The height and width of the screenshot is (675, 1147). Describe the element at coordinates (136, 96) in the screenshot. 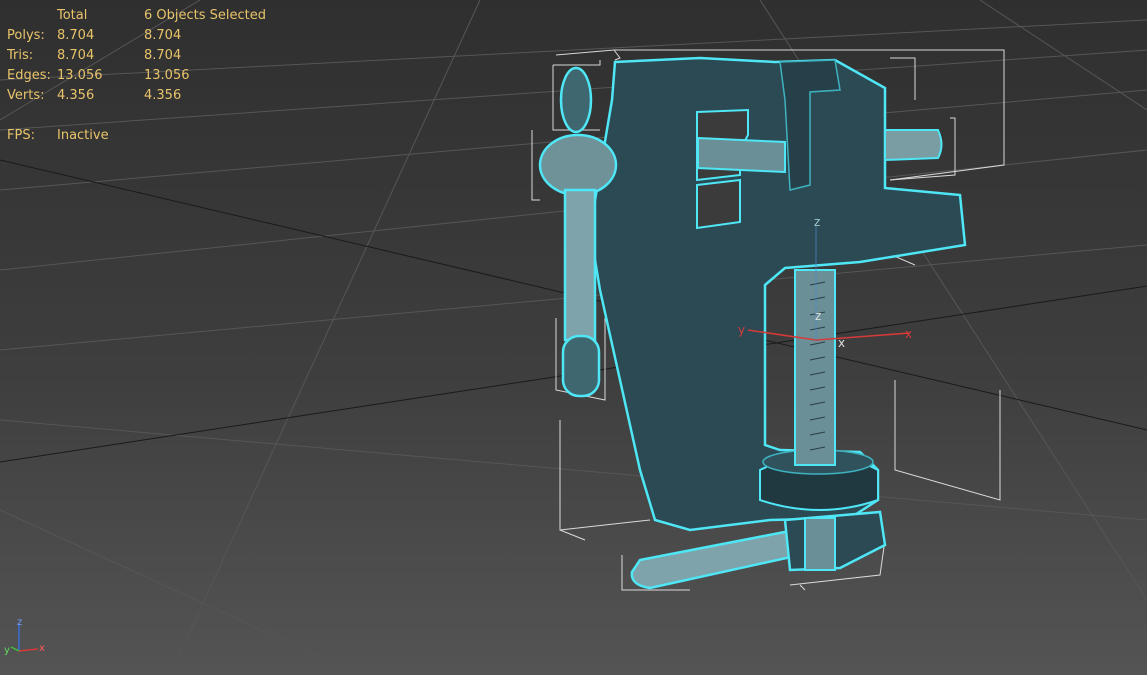

I see `stats-verts-row: Verts: 4.356 4.356` at that location.